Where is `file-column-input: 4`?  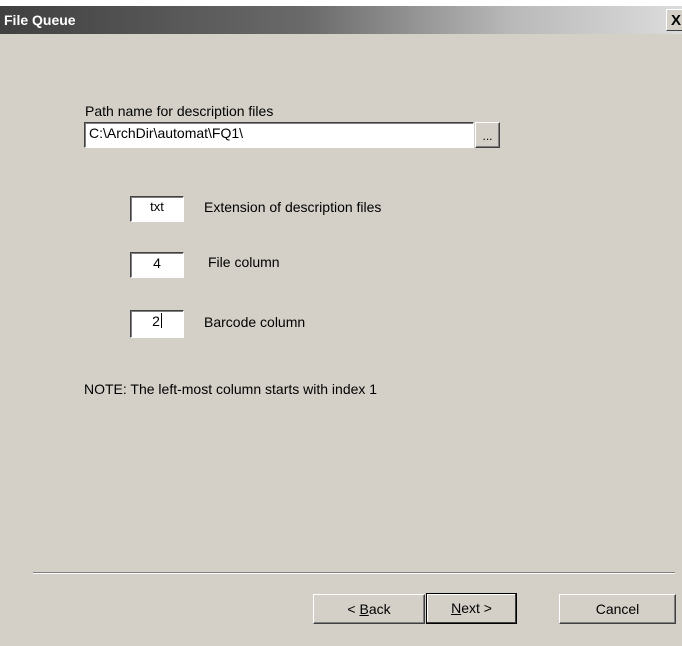
file-column-input: 4 is located at coordinates (157, 265).